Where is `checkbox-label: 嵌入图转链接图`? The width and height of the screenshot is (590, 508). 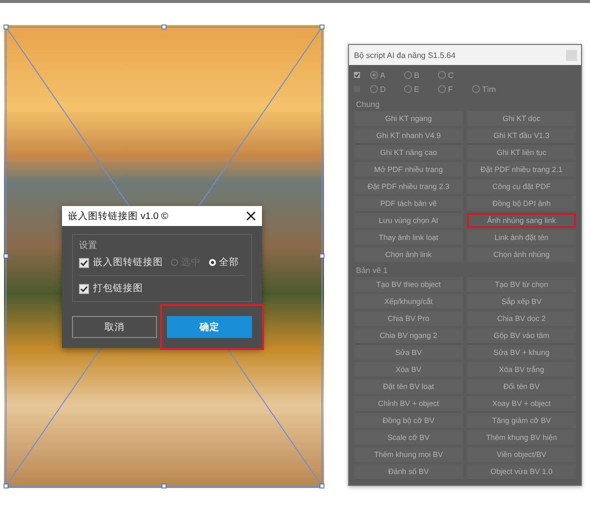
checkbox-label: 嵌入图转链接图 is located at coordinates (128, 262).